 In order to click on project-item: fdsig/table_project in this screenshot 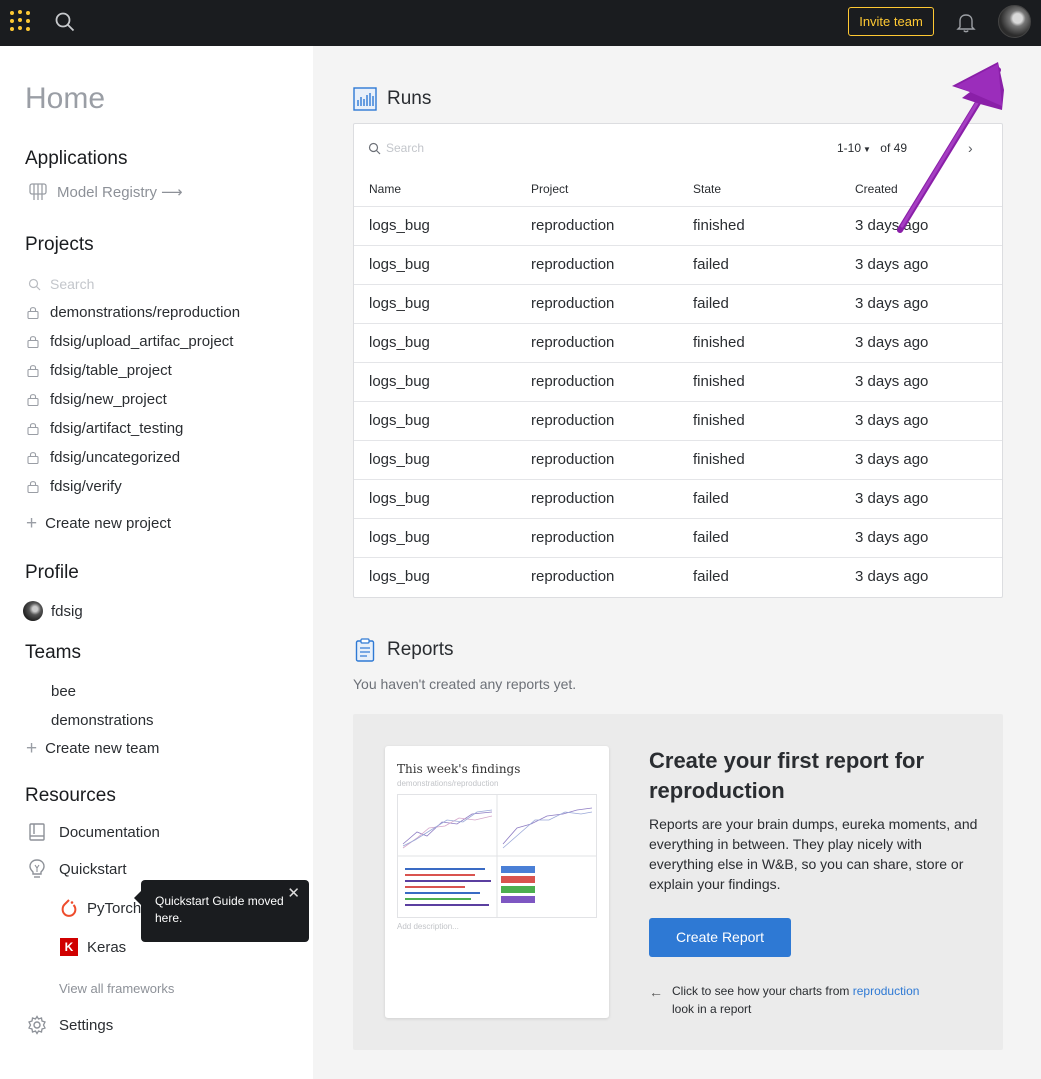, I will do `click(99, 370)`.